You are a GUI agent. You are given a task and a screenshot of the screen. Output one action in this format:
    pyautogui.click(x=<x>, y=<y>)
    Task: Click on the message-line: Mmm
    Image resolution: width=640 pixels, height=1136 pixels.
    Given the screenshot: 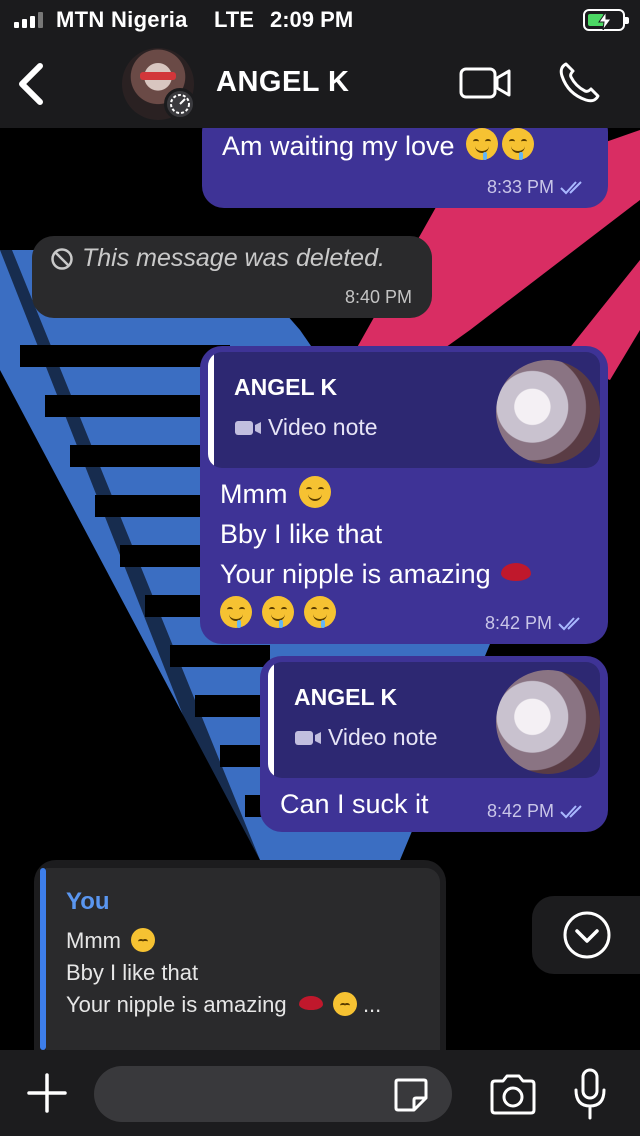 What is the action you would take?
    pyautogui.click(x=254, y=494)
    